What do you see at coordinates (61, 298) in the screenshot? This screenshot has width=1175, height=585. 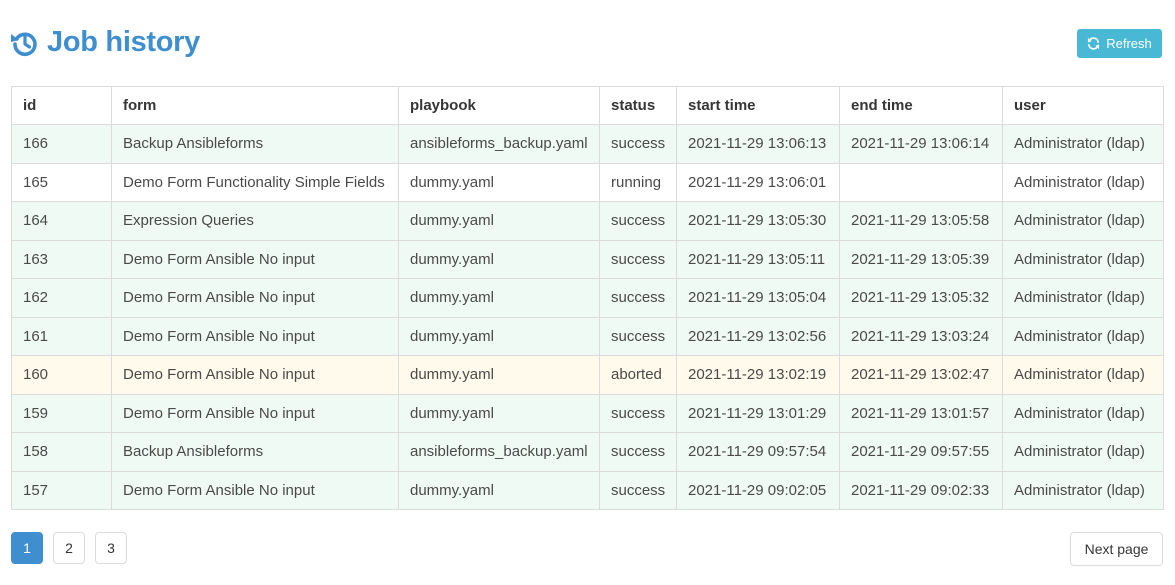 I see `cell-id: 162` at bounding box center [61, 298].